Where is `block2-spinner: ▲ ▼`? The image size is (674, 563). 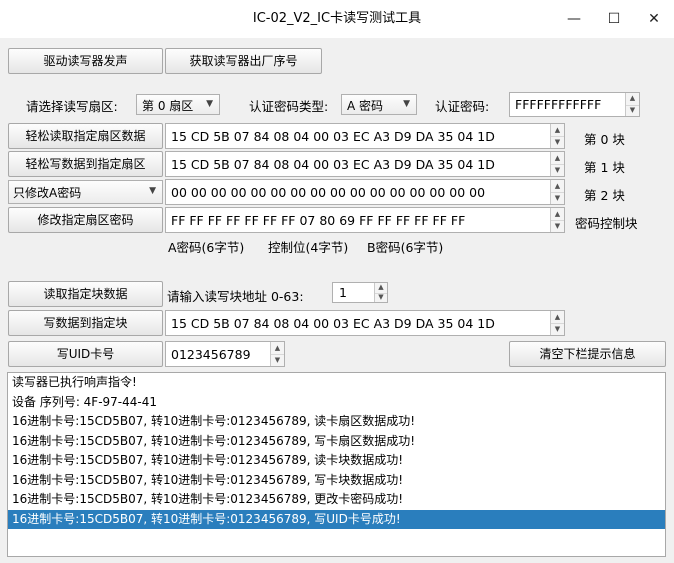
block2-spinner: ▲ ▼ is located at coordinates (557, 192).